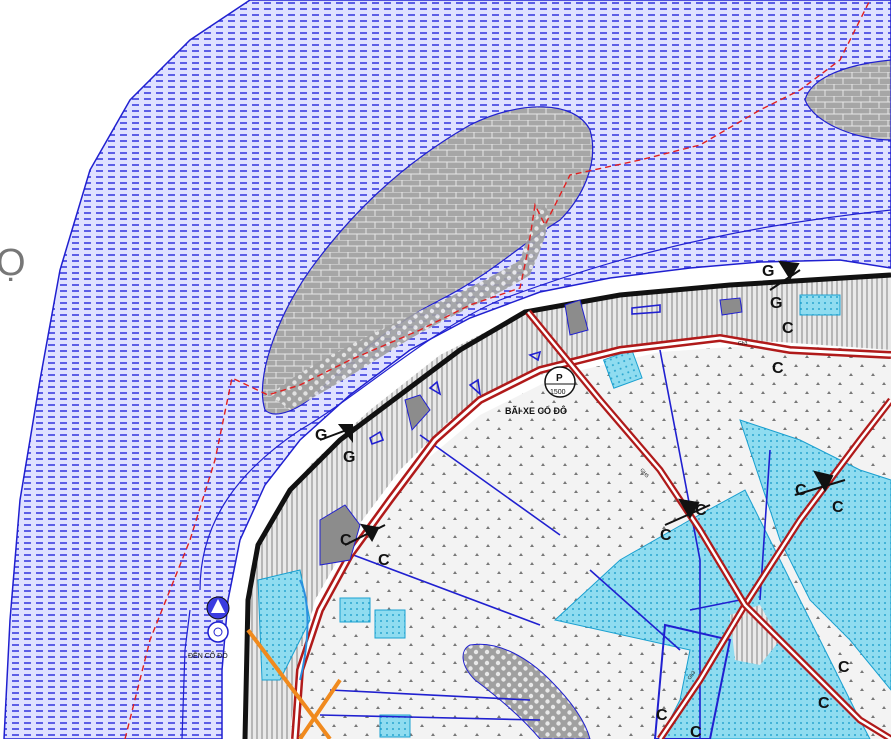 Image resolution: width=891 pixels, height=739 pixels. Describe the element at coordinates (801, 490) in the screenshot. I see `section-cc-label-7: C` at that location.